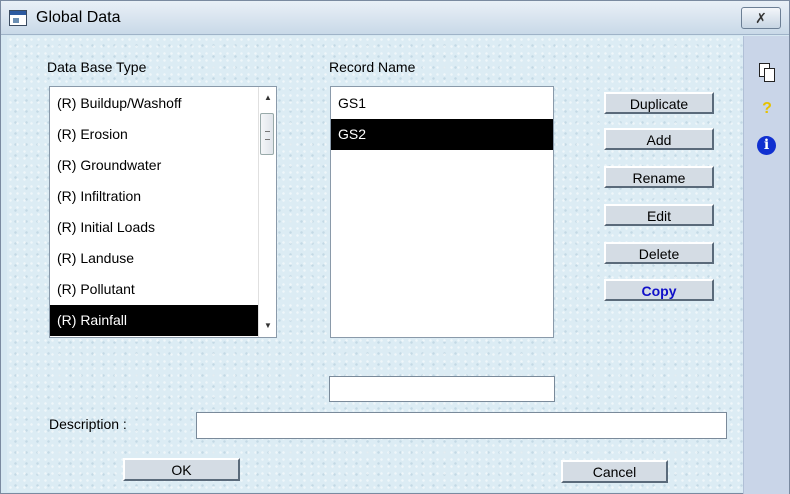 Image resolution: width=790 pixels, height=494 pixels. Describe the element at coordinates (442, 212) in the screenshot. I see `record-list: GS1 GS2` at that location.